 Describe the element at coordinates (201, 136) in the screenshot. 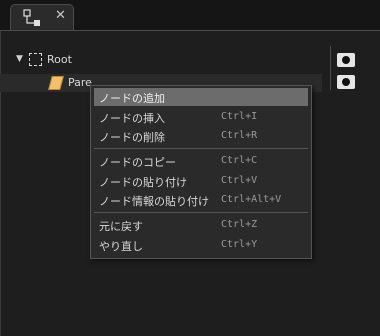

I see `menu-item-delete-node: ノードの削除 Ctrl+R` at that location.